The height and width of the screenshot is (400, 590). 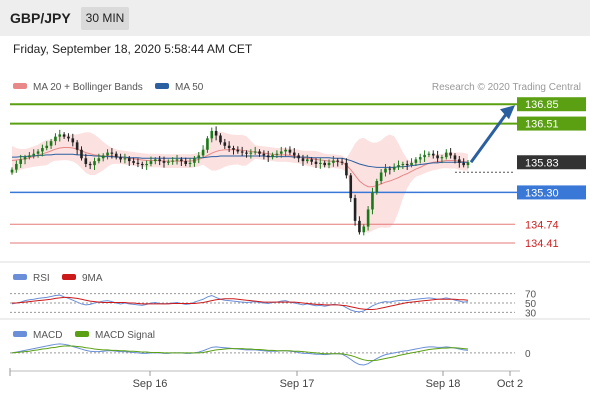 What do you see at coordinates (69, 277) in the screenshot?
I see `rsi-ma-legend-swatch` at bounding box center [69, 277].